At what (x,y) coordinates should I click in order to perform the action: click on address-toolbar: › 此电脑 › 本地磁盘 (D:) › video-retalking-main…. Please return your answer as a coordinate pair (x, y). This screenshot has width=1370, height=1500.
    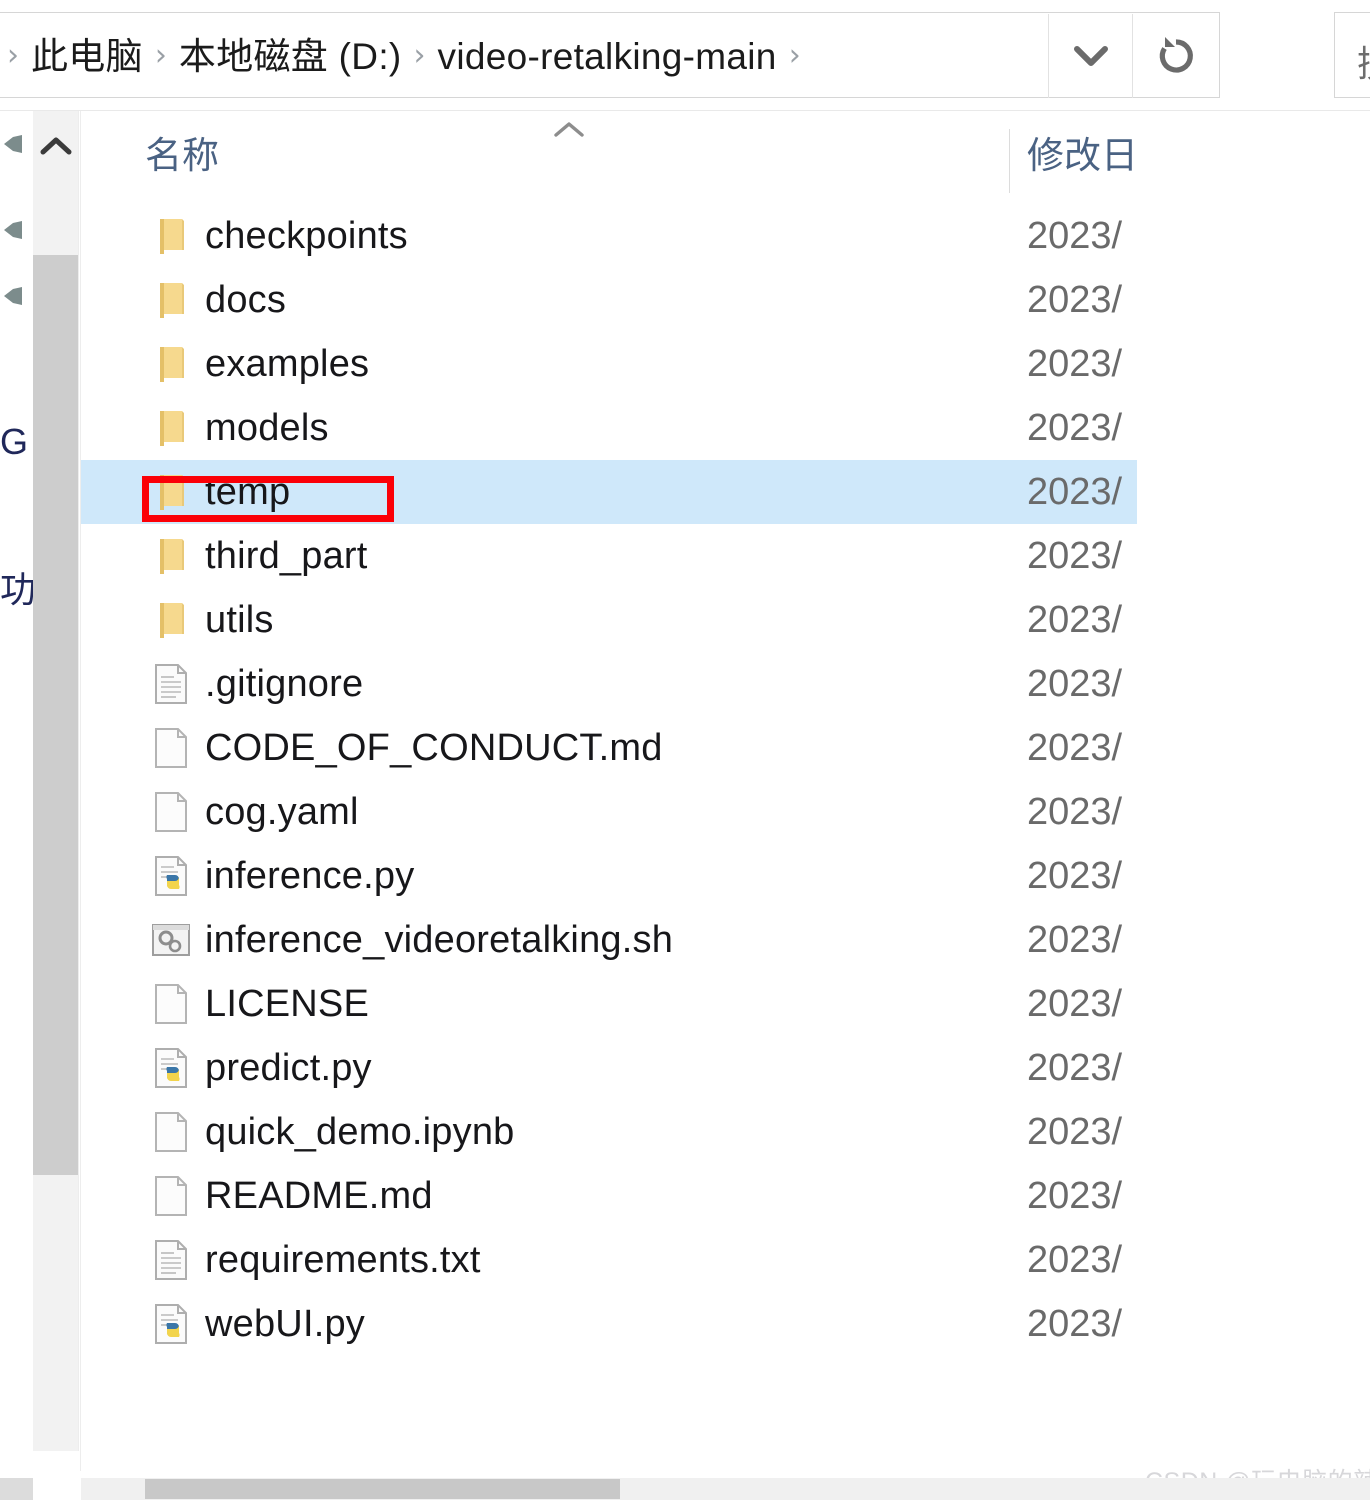
    Looking at the image, I should click on (685, 55).